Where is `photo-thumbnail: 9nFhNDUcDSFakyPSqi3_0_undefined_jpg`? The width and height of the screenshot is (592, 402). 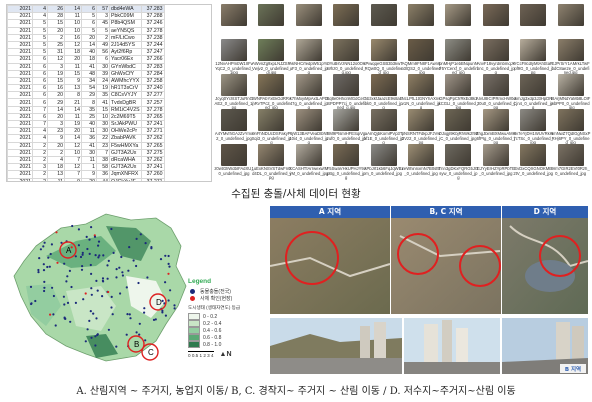 photo-thumbnail: 9nFhNDUcDSFakyPSqi3_0_undefined_jpg is located at coordinates (271, 127).